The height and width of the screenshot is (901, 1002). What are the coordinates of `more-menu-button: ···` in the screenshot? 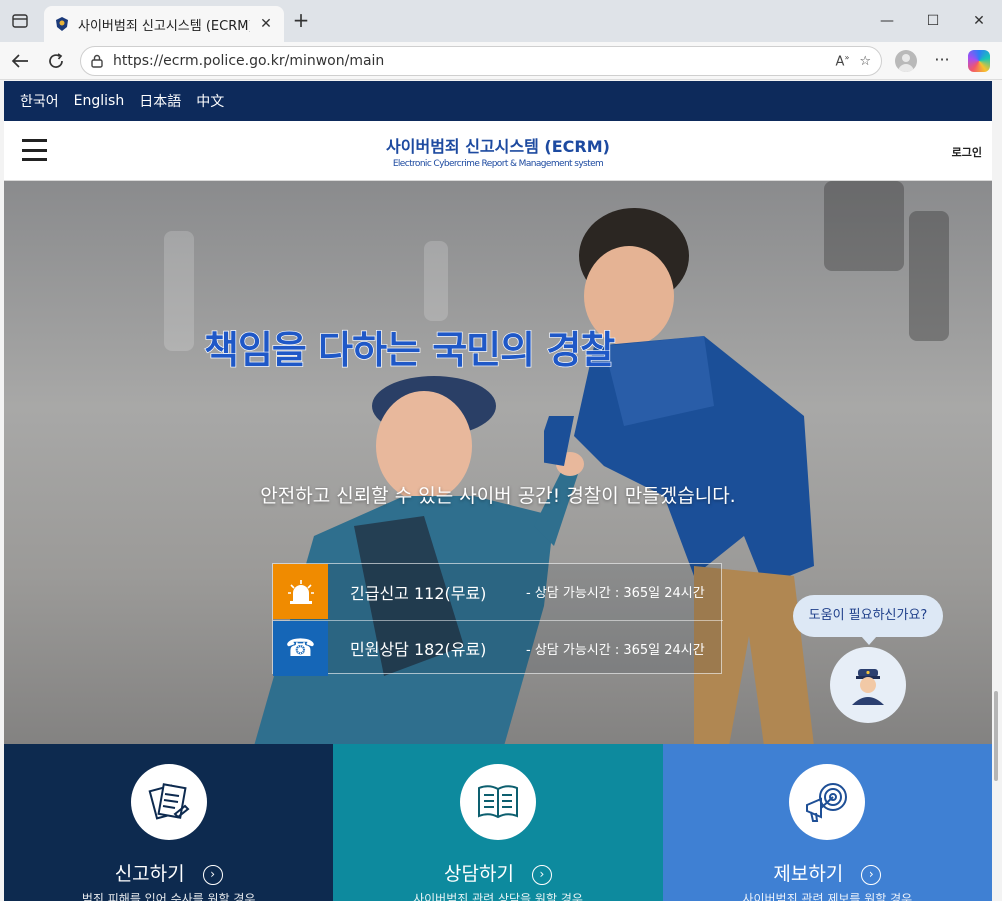 It's located at (942, 61).